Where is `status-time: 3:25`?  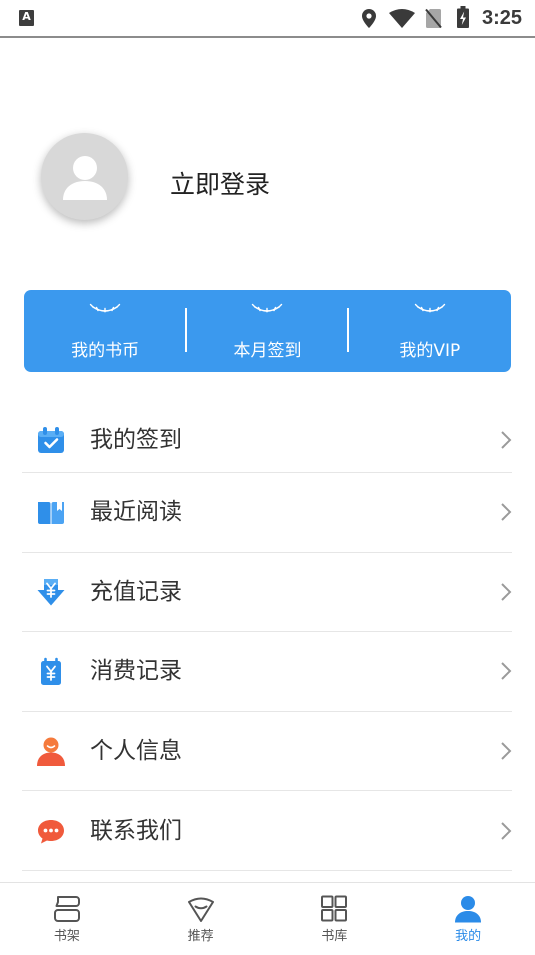
status-time: 3:25 is located at coordinates (502, 18).